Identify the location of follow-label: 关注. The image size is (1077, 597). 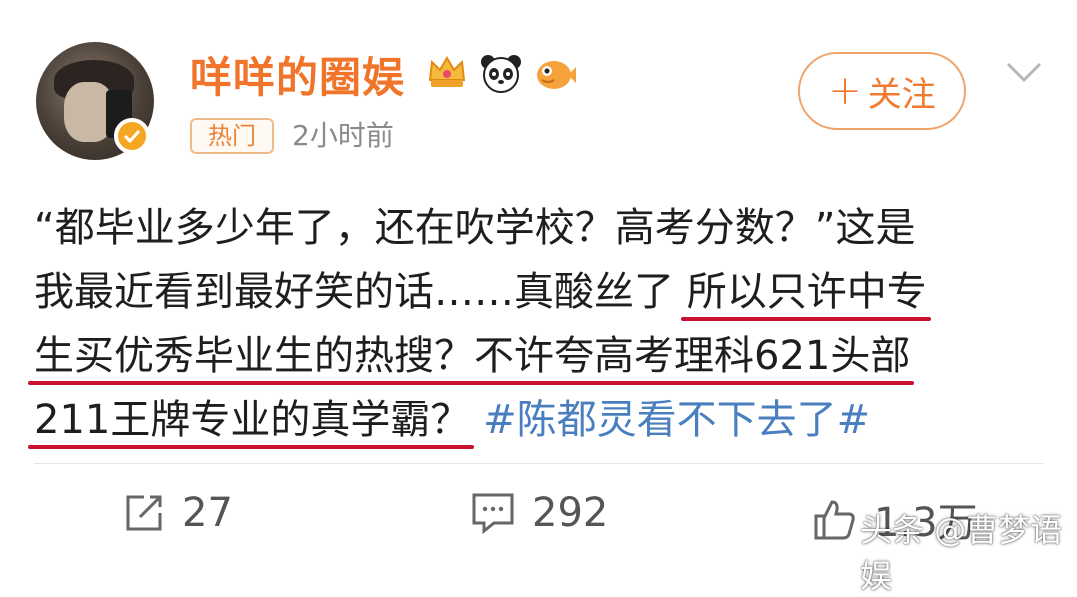
(901, 94).